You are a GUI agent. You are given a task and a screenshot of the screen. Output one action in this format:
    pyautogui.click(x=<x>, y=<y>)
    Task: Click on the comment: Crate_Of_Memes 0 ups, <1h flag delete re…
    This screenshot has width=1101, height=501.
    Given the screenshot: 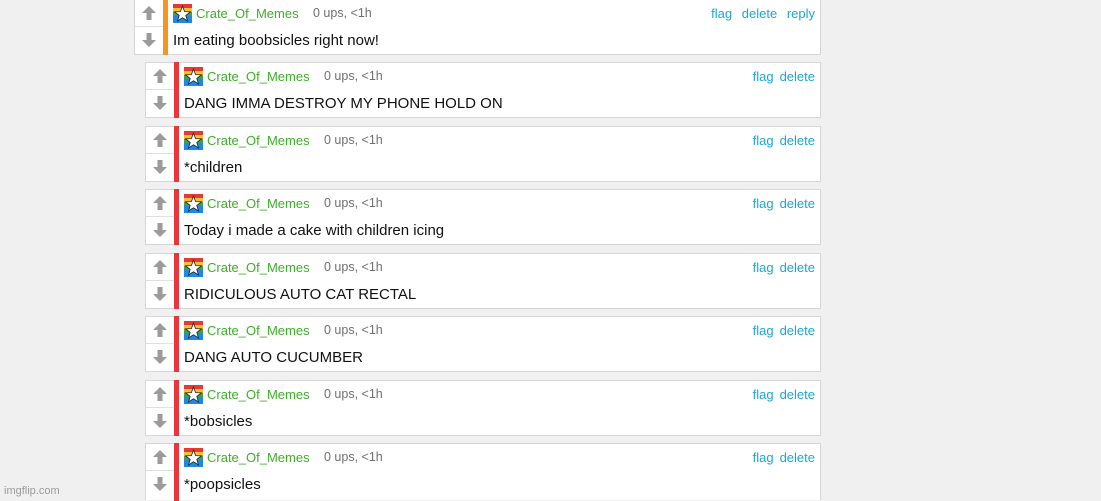 What is the action you would take?
    pyautogui.click(x=477, y=27)
    